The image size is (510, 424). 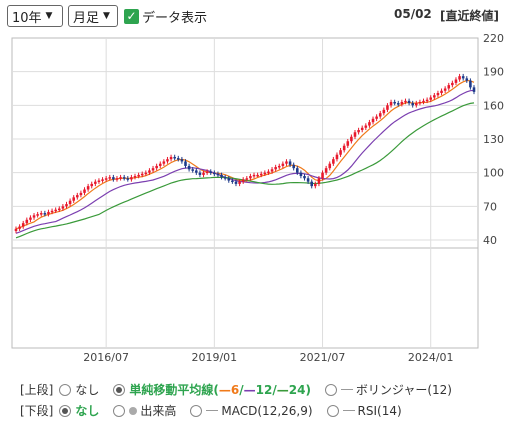 I want to click on option-label: 出来高, so click(x=158, y=411).